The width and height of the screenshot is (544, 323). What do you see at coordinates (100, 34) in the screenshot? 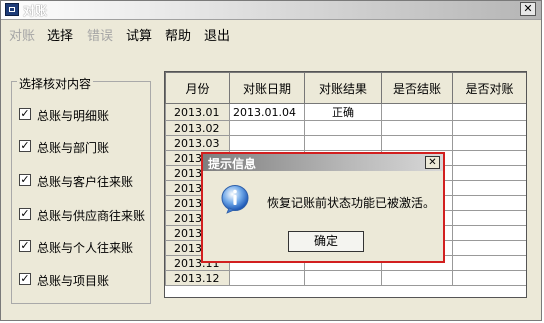
I see `menu-errors: 错误` at bounding box center [100, 34].